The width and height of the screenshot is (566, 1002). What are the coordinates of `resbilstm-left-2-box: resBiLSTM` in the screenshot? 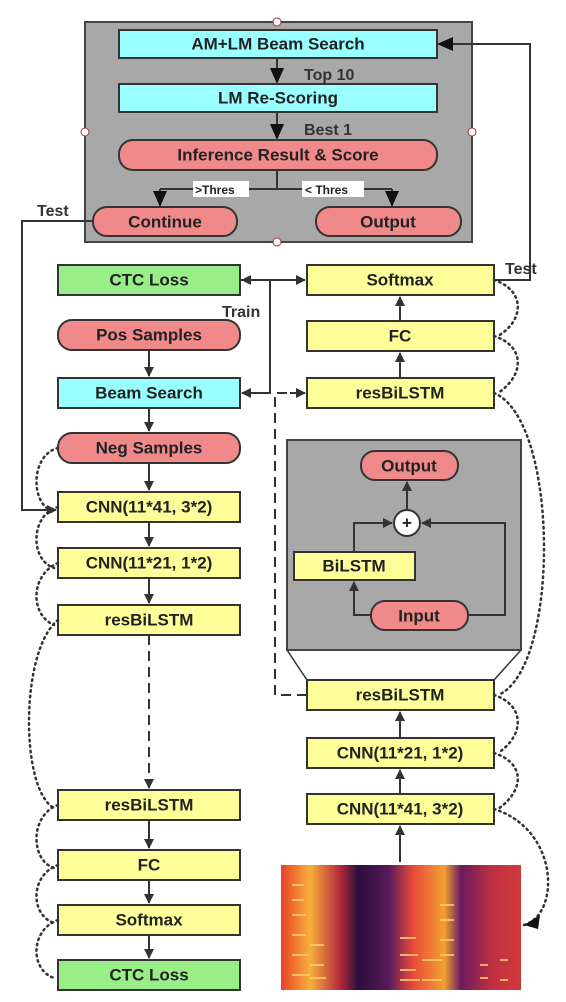 It's located at (149, 805).